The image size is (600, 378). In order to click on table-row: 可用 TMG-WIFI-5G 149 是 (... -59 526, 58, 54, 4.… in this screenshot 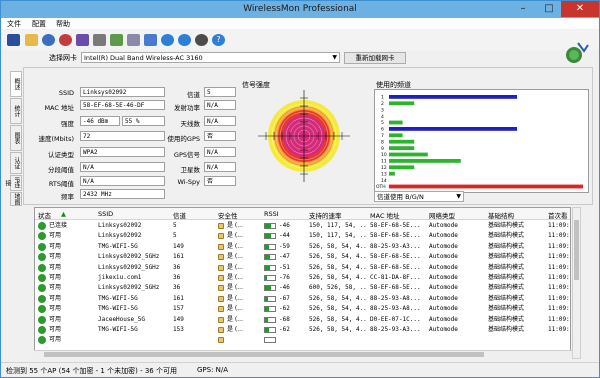, I will do `click(302, 247)`.